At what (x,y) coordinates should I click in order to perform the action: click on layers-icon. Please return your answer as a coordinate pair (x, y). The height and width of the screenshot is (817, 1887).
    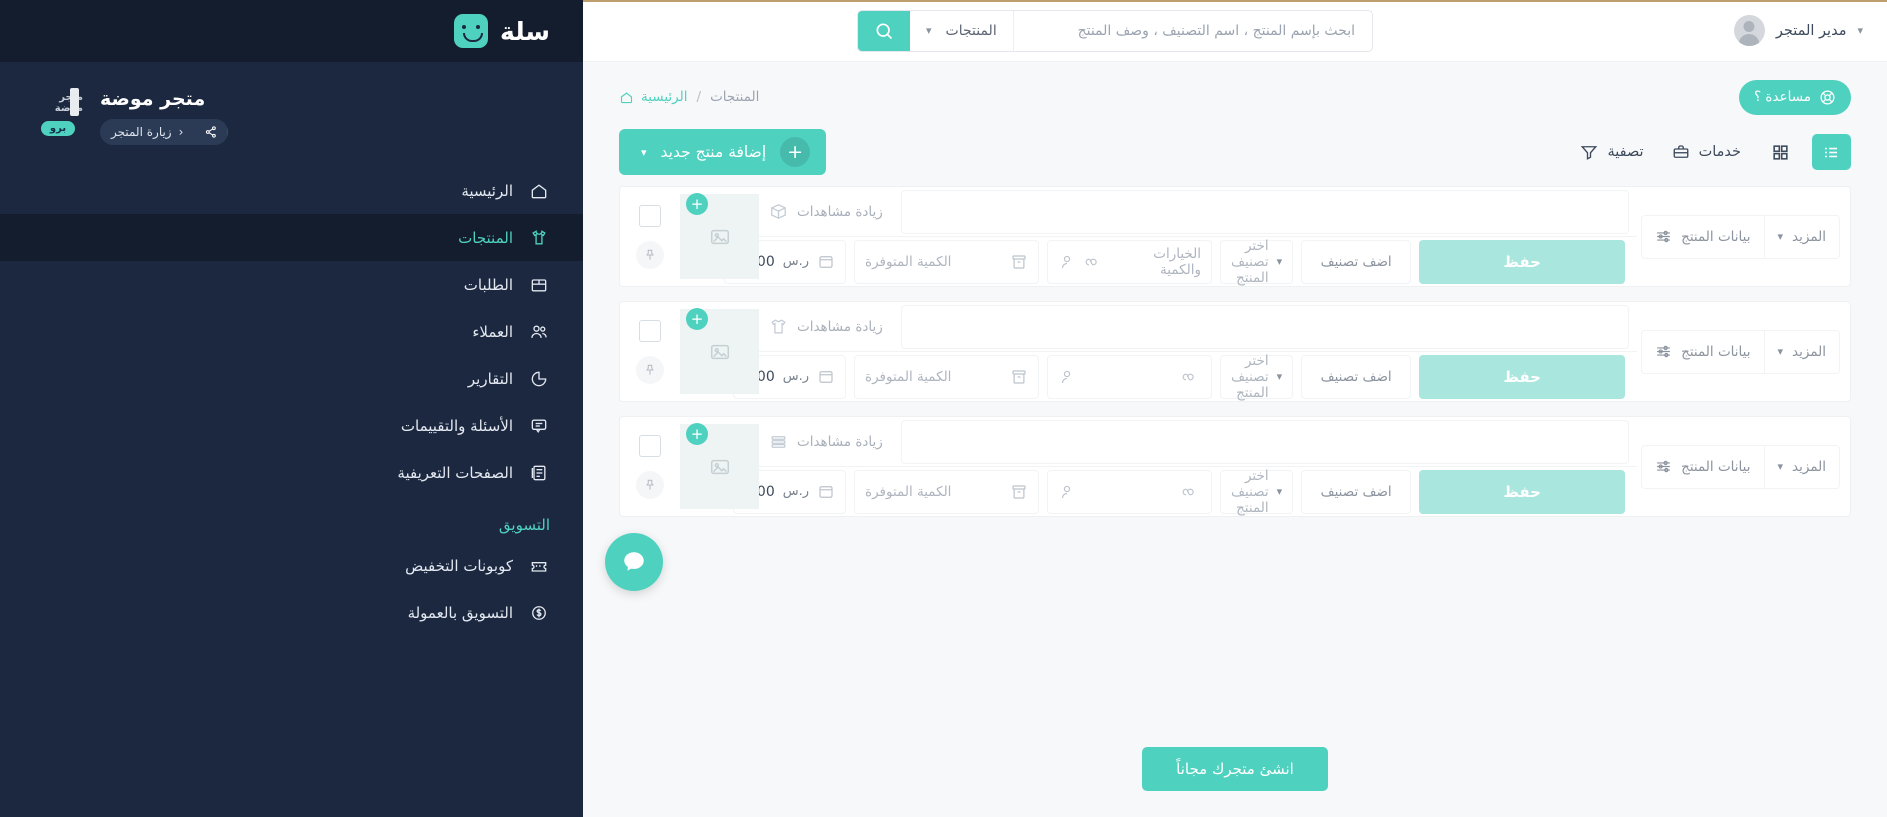
    Looking at the image, I should click on (1067, 262).